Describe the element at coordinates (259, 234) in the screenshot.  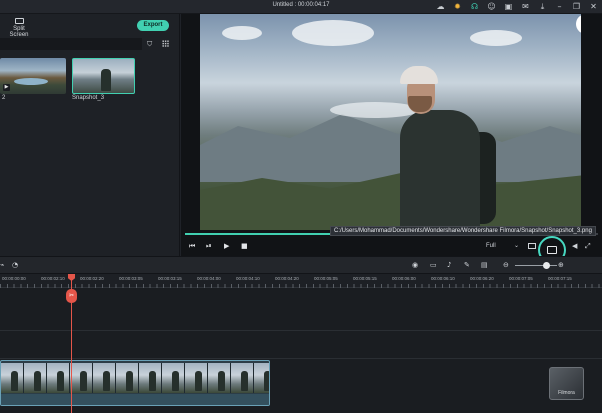
I see `progress-fill` at that location.